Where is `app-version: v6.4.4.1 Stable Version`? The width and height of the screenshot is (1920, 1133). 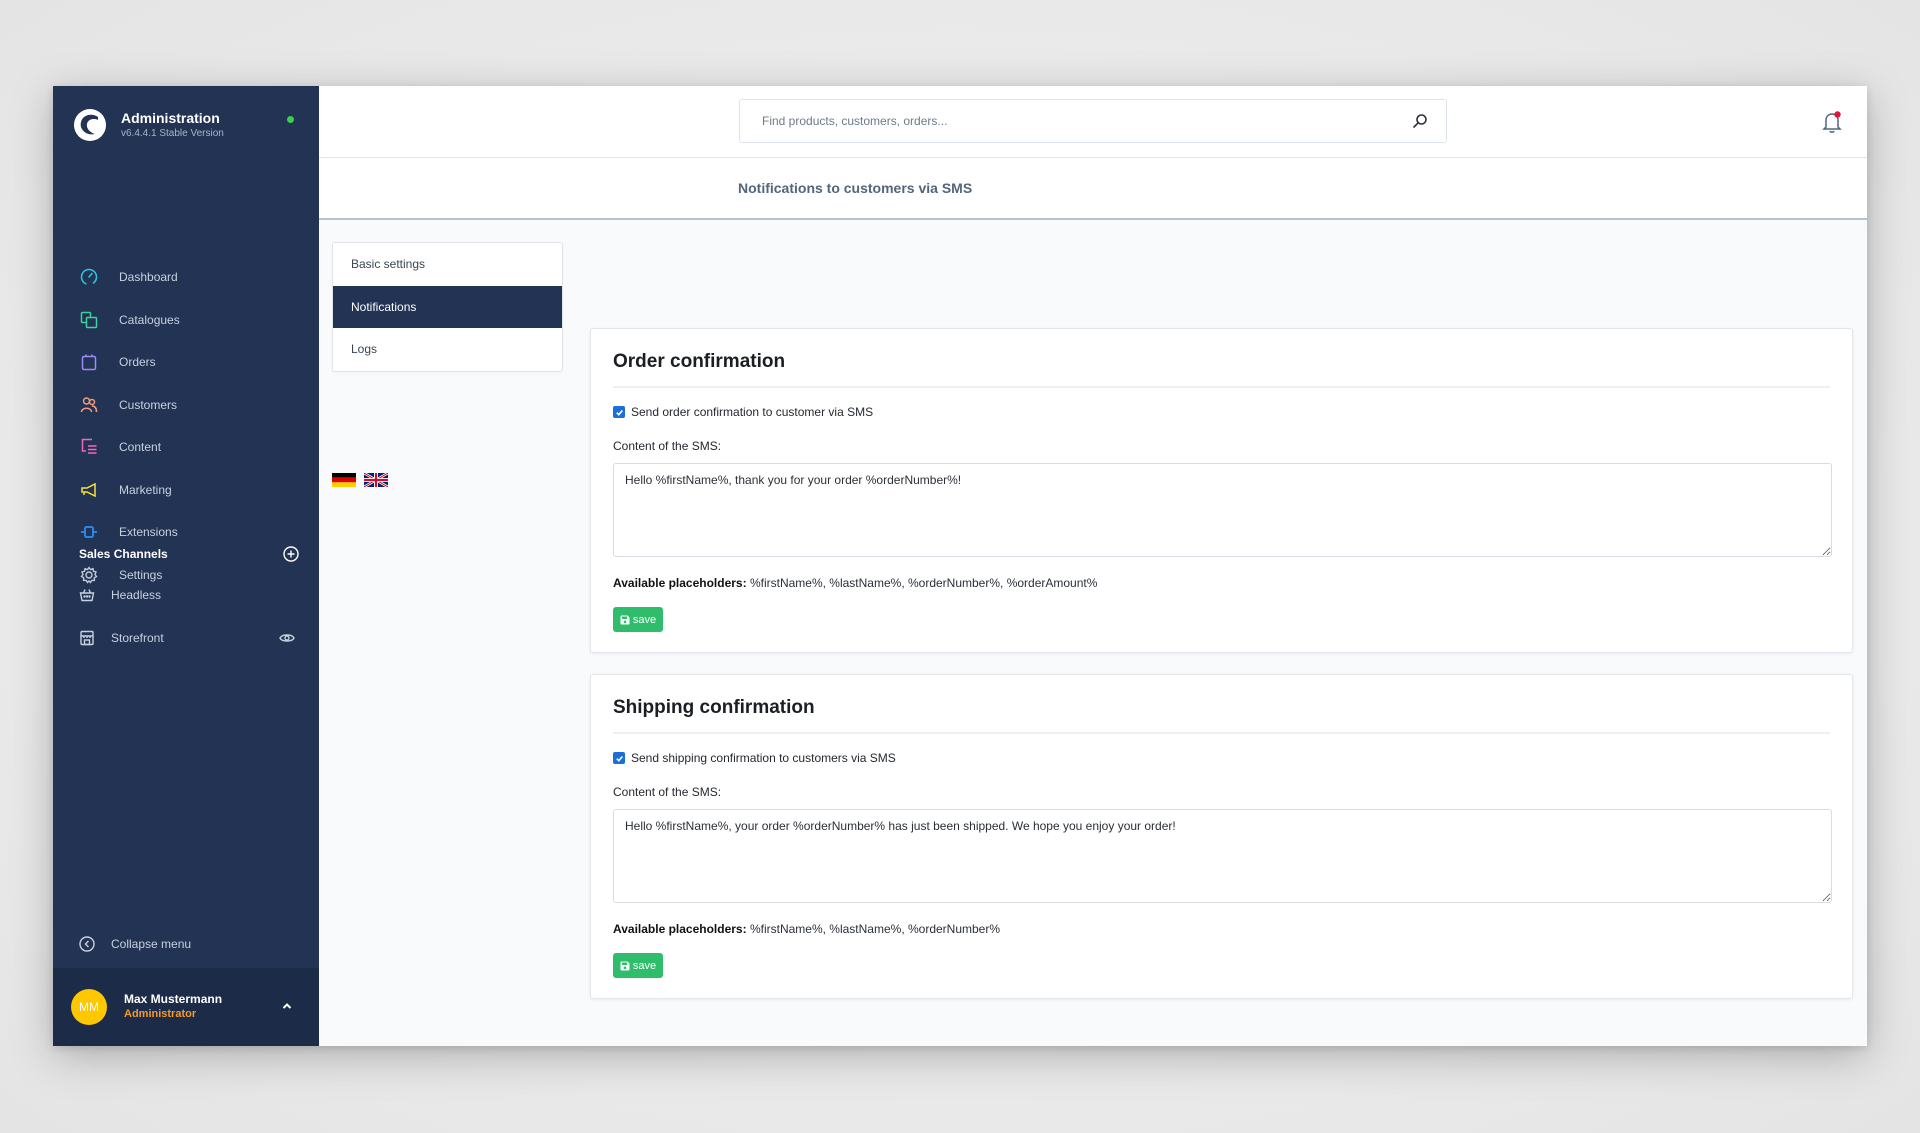 app-version: v6.4.4.1 Stable Version is located at coordinates (172, 133).